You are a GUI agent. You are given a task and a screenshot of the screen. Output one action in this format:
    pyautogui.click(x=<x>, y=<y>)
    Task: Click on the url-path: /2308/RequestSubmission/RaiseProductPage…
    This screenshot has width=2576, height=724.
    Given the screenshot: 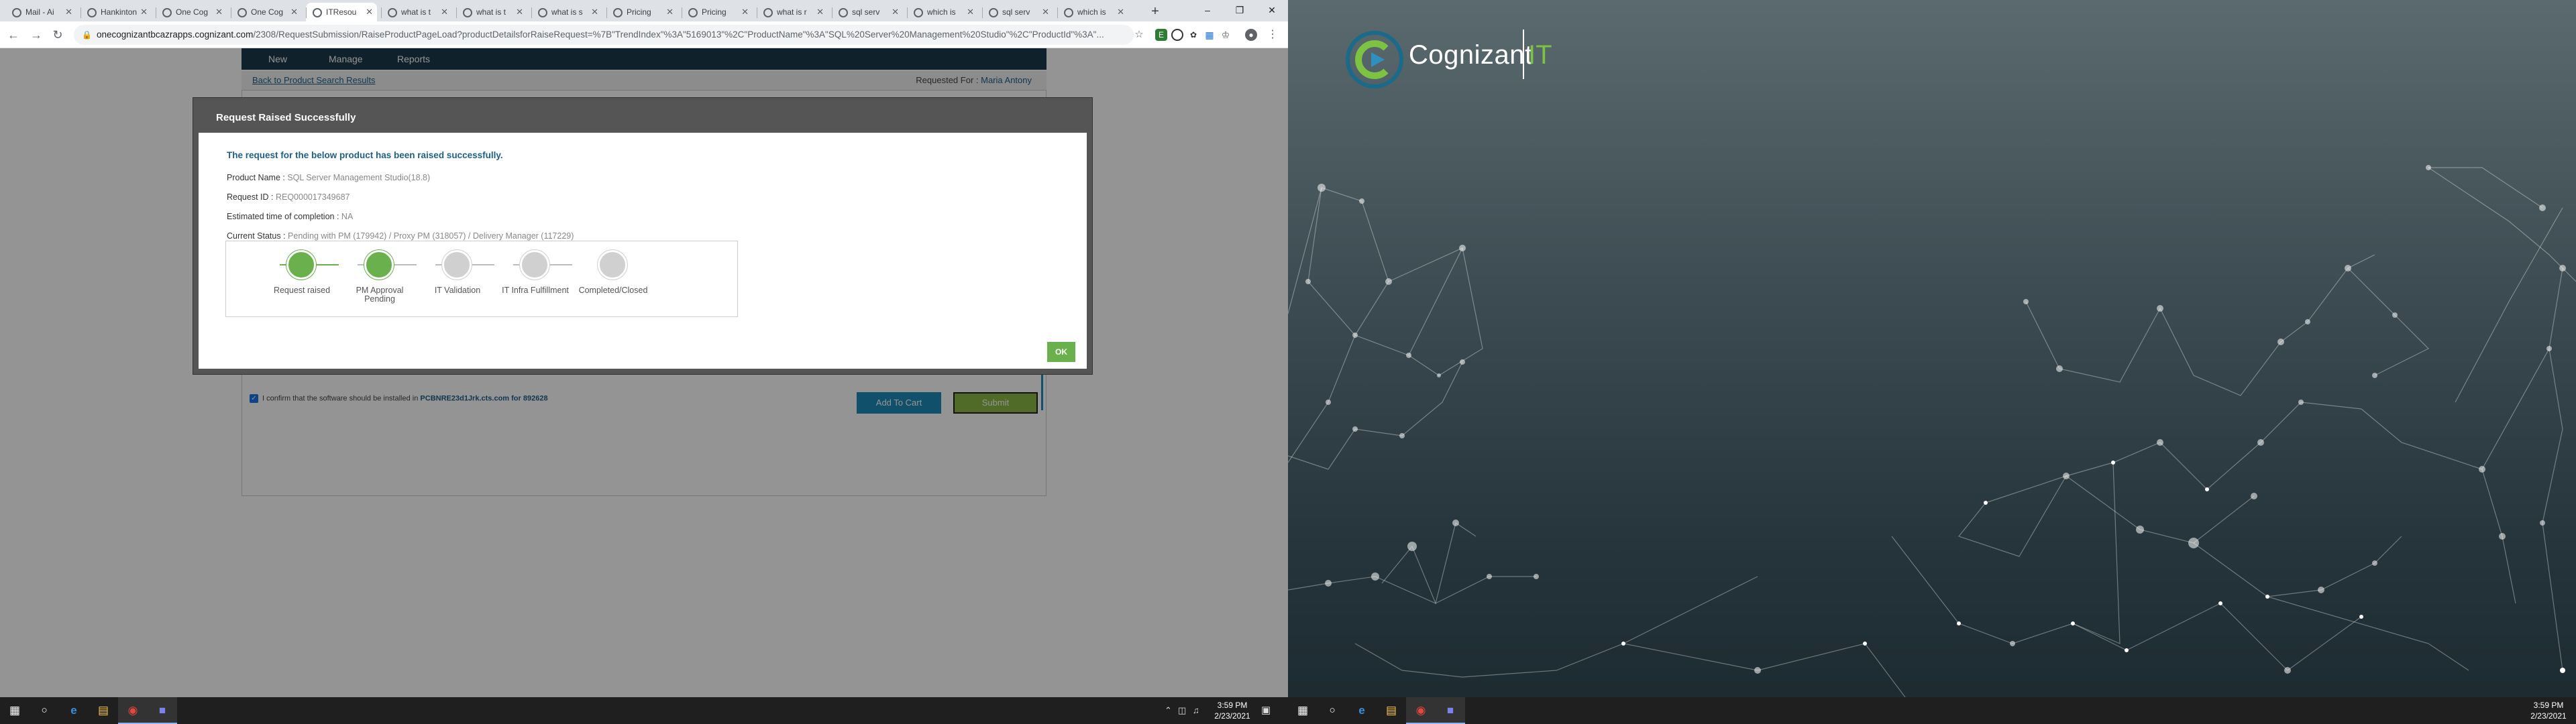 What is the action you would take?
    pyautogui.click(x=678, y=34)
    